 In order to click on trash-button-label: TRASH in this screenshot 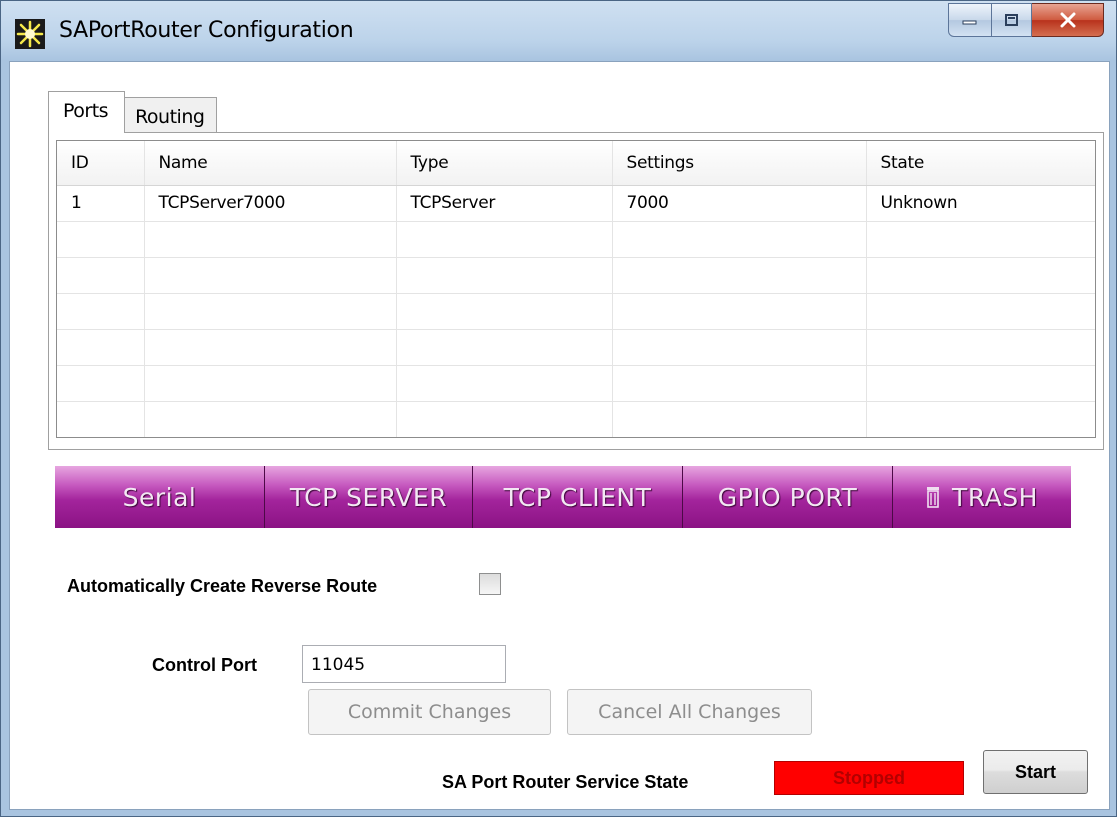, I will do `click(995, 497)`.